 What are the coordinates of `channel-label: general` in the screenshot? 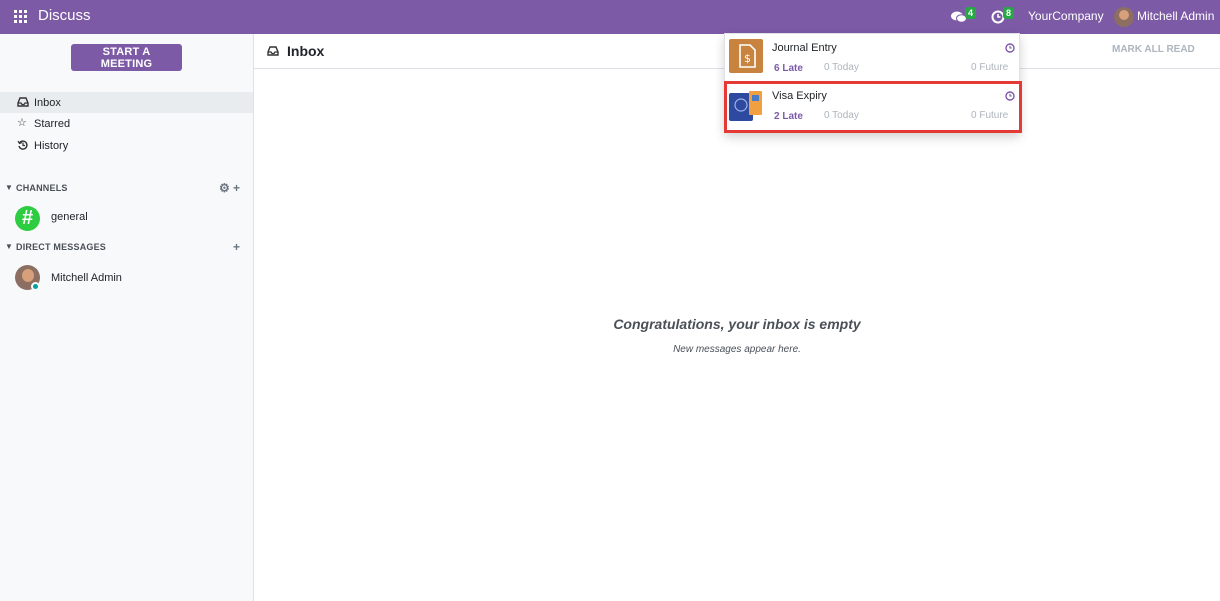 It's located at (69, 217).